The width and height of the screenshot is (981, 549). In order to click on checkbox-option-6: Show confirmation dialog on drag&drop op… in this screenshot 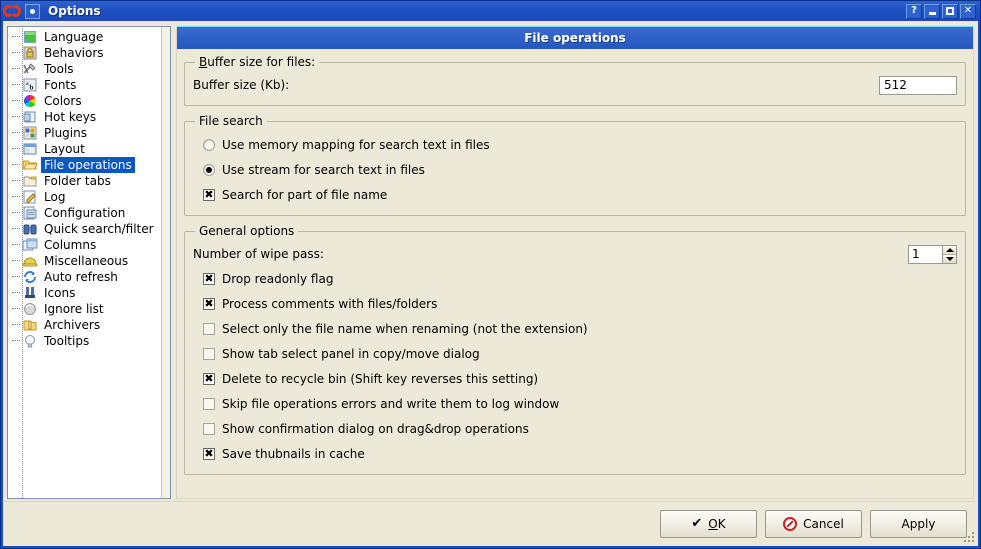, I will do `click(575, 428)`.